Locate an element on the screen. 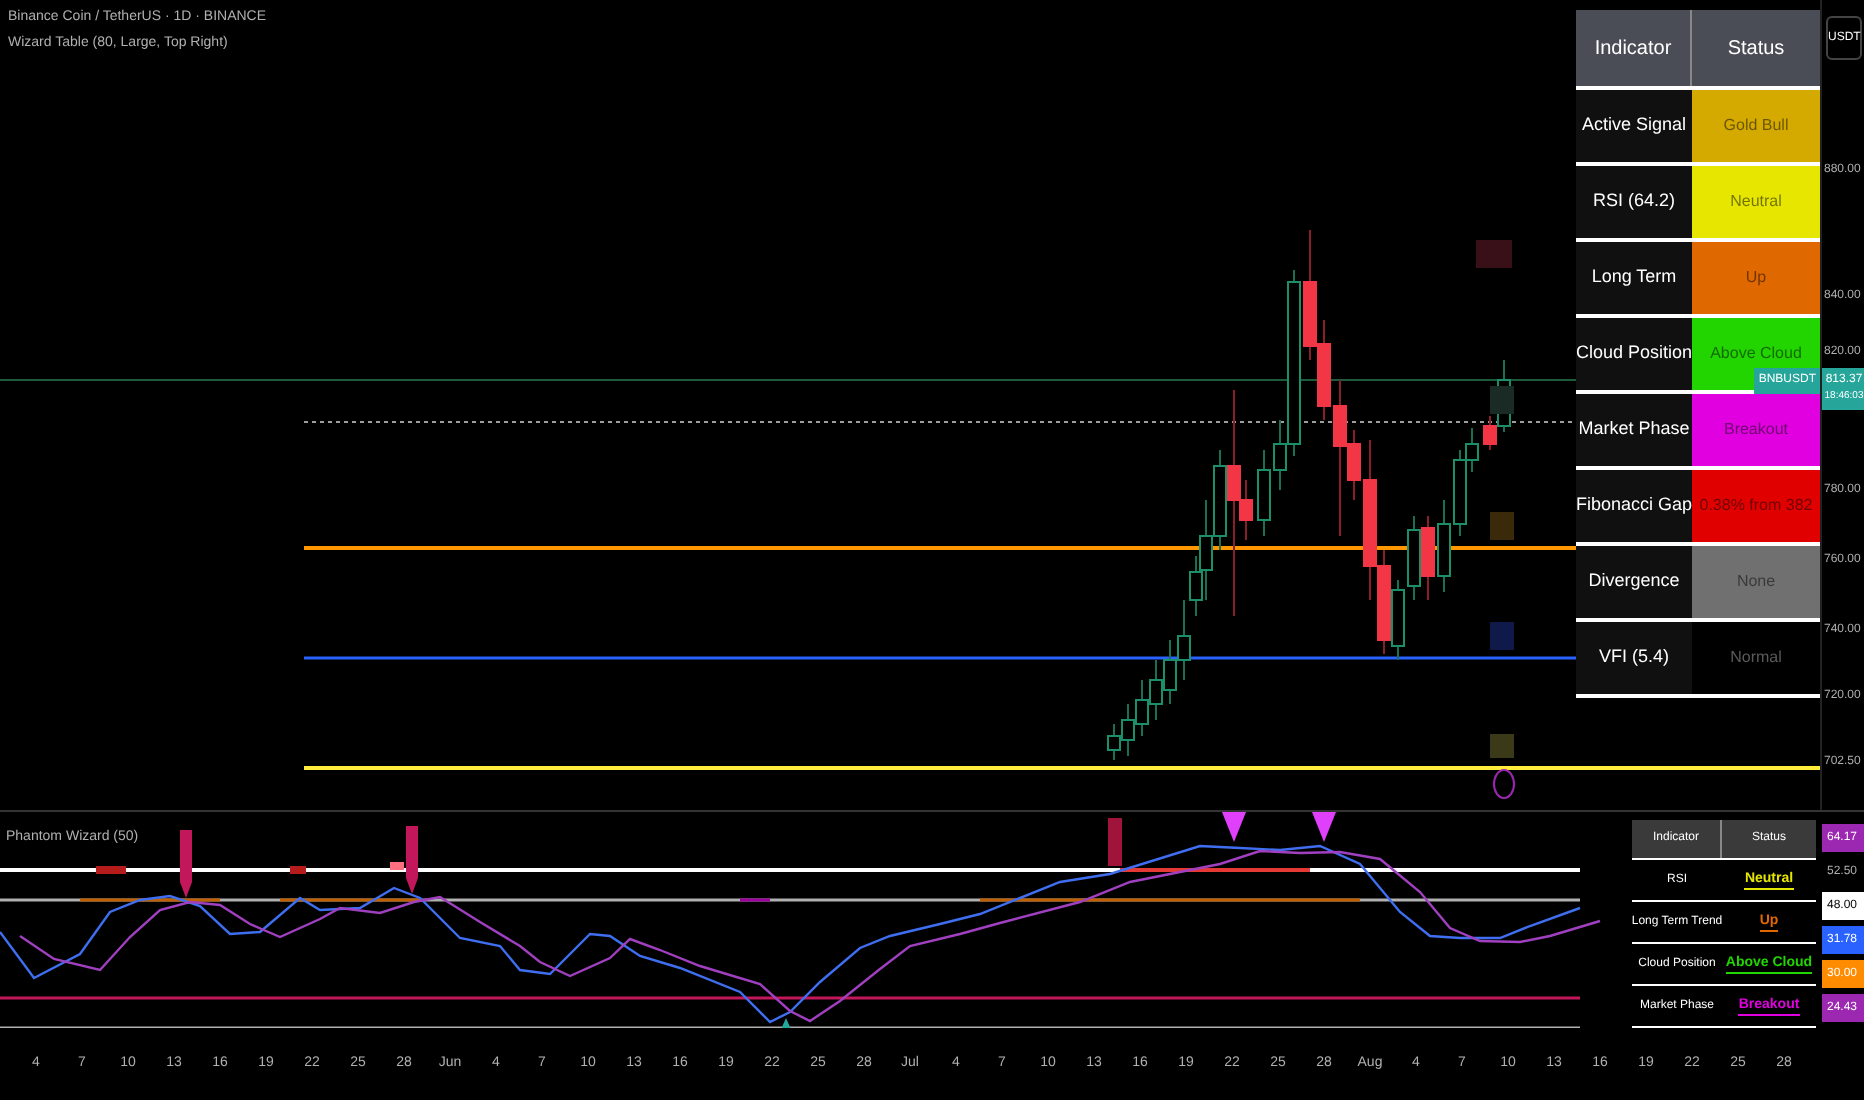 This screenshot has width=1864, height=1100. signal-marker is located at coordinates (1504, 784).